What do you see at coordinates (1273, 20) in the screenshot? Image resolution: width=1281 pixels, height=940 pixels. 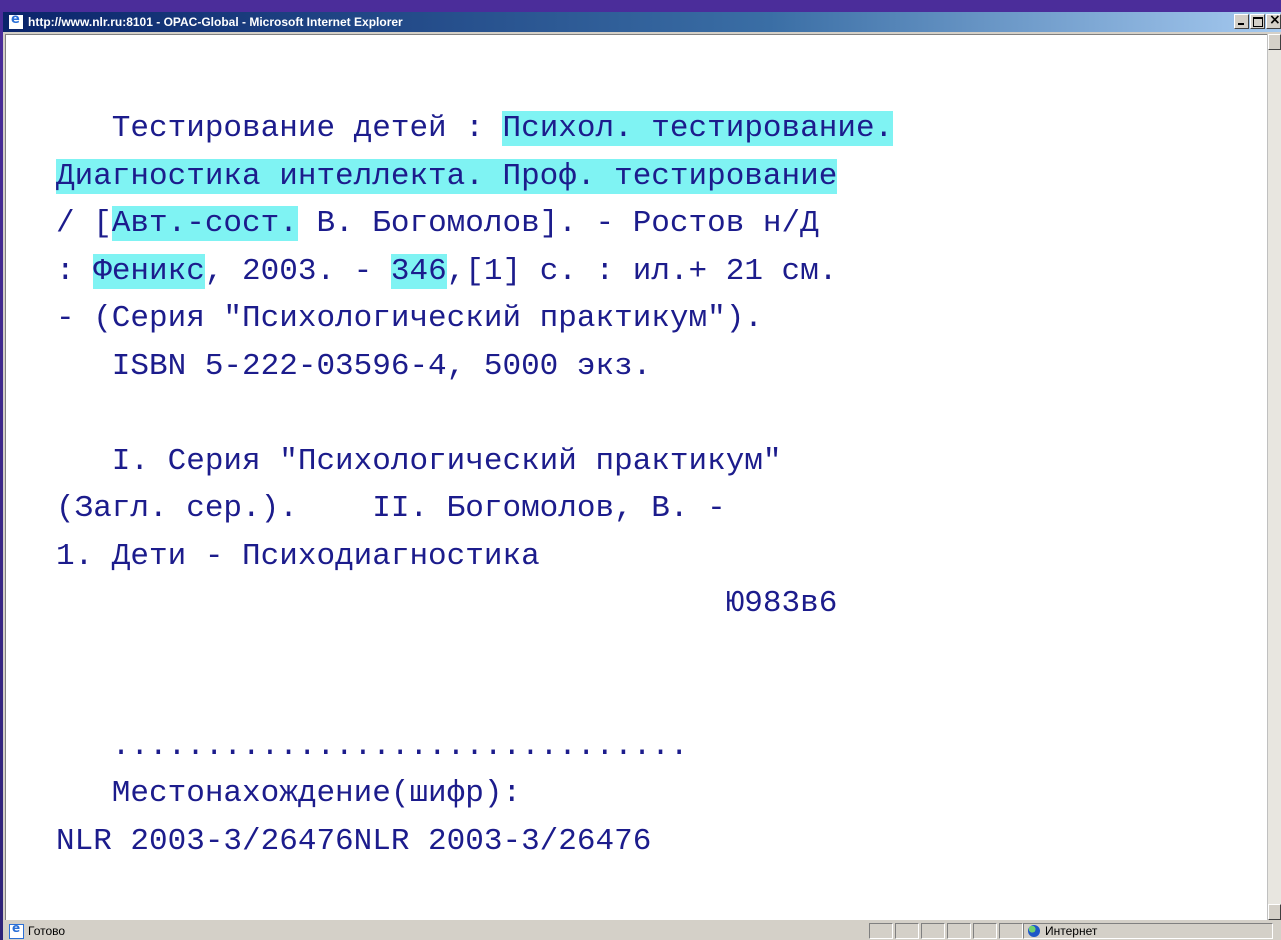 I see `close-button` at bounding box center [1273, 20].